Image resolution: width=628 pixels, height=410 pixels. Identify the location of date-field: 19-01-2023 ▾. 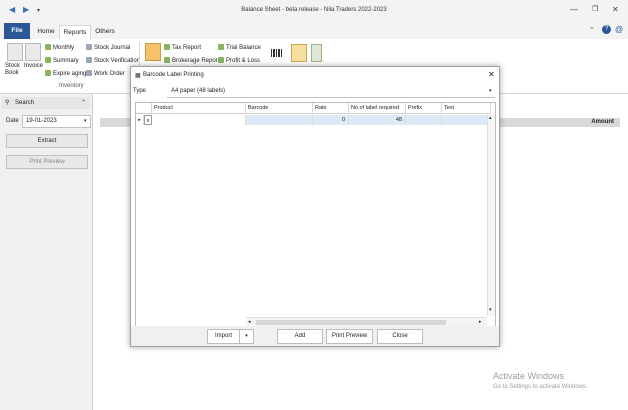
(56, 121).